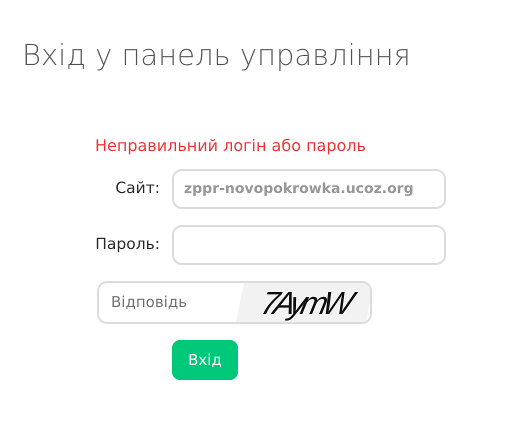 The height and width of the screenshot is (439, 516). I want to click on captcha-field: Відповідь 7AymW, so click(234, 302).